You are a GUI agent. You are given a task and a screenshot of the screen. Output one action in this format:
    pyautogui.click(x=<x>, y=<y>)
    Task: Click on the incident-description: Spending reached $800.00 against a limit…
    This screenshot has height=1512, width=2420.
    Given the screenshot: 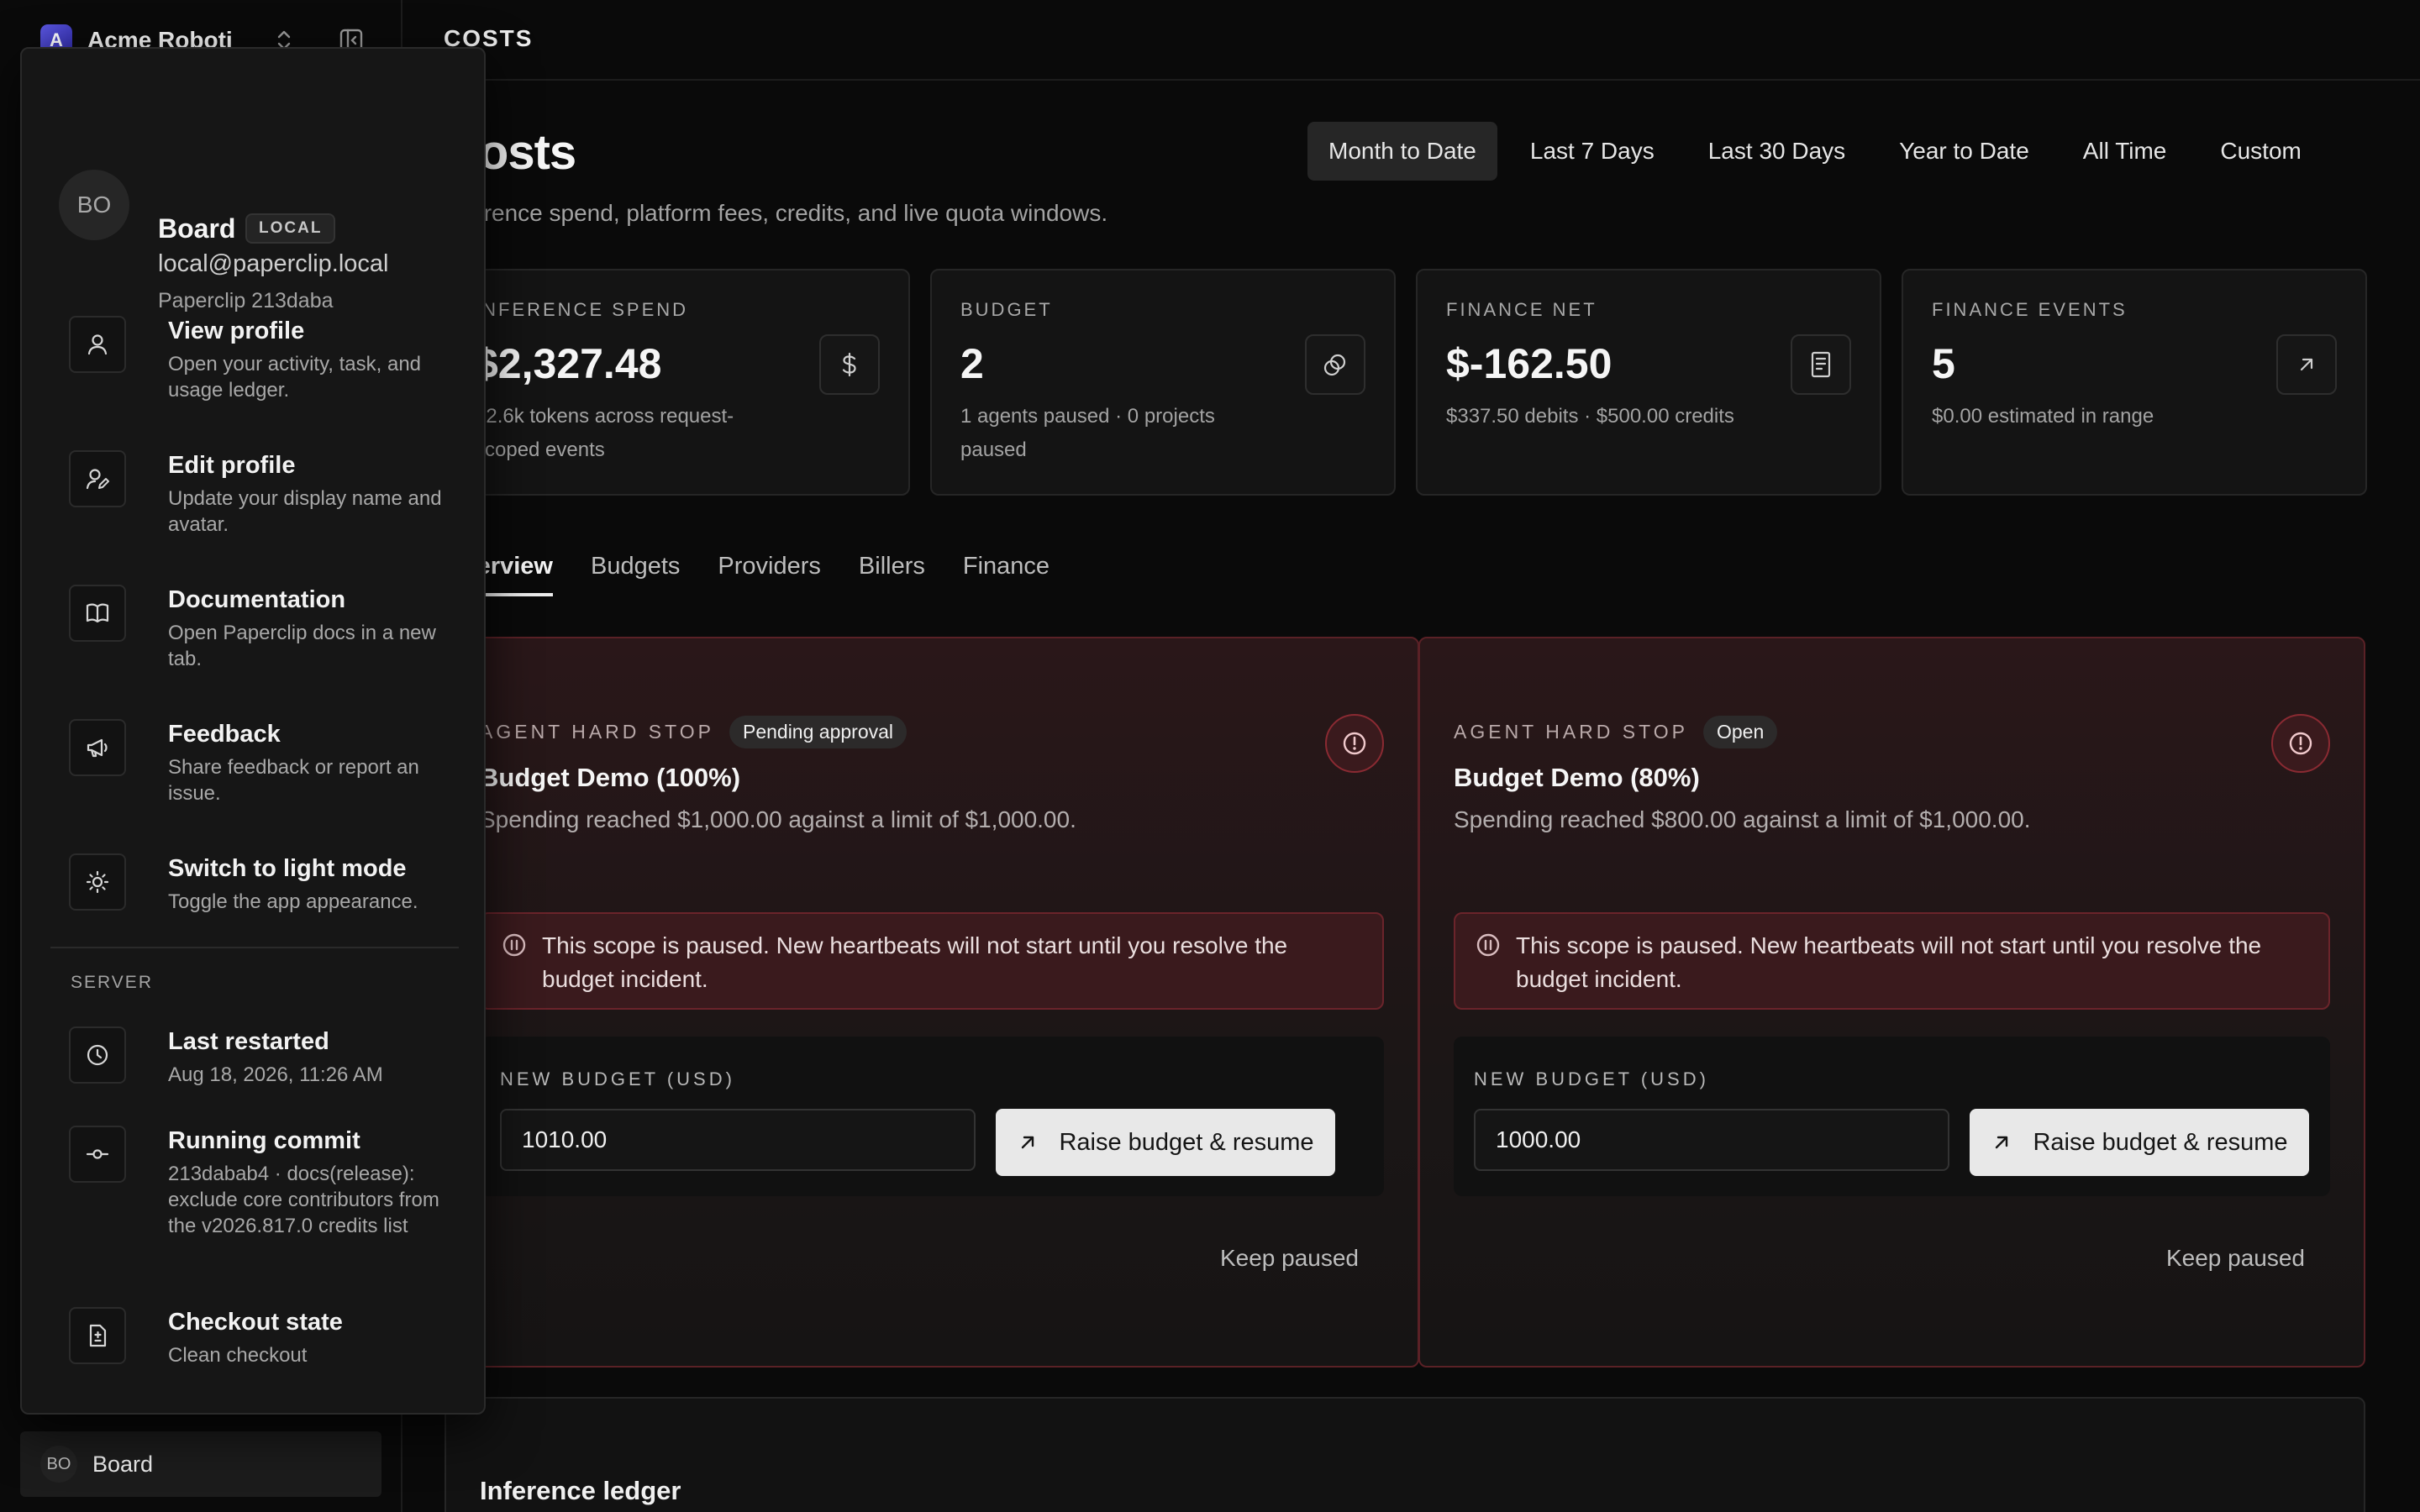 What is the action you would take?
    pyautogui.click(x=1742, y=819)
    